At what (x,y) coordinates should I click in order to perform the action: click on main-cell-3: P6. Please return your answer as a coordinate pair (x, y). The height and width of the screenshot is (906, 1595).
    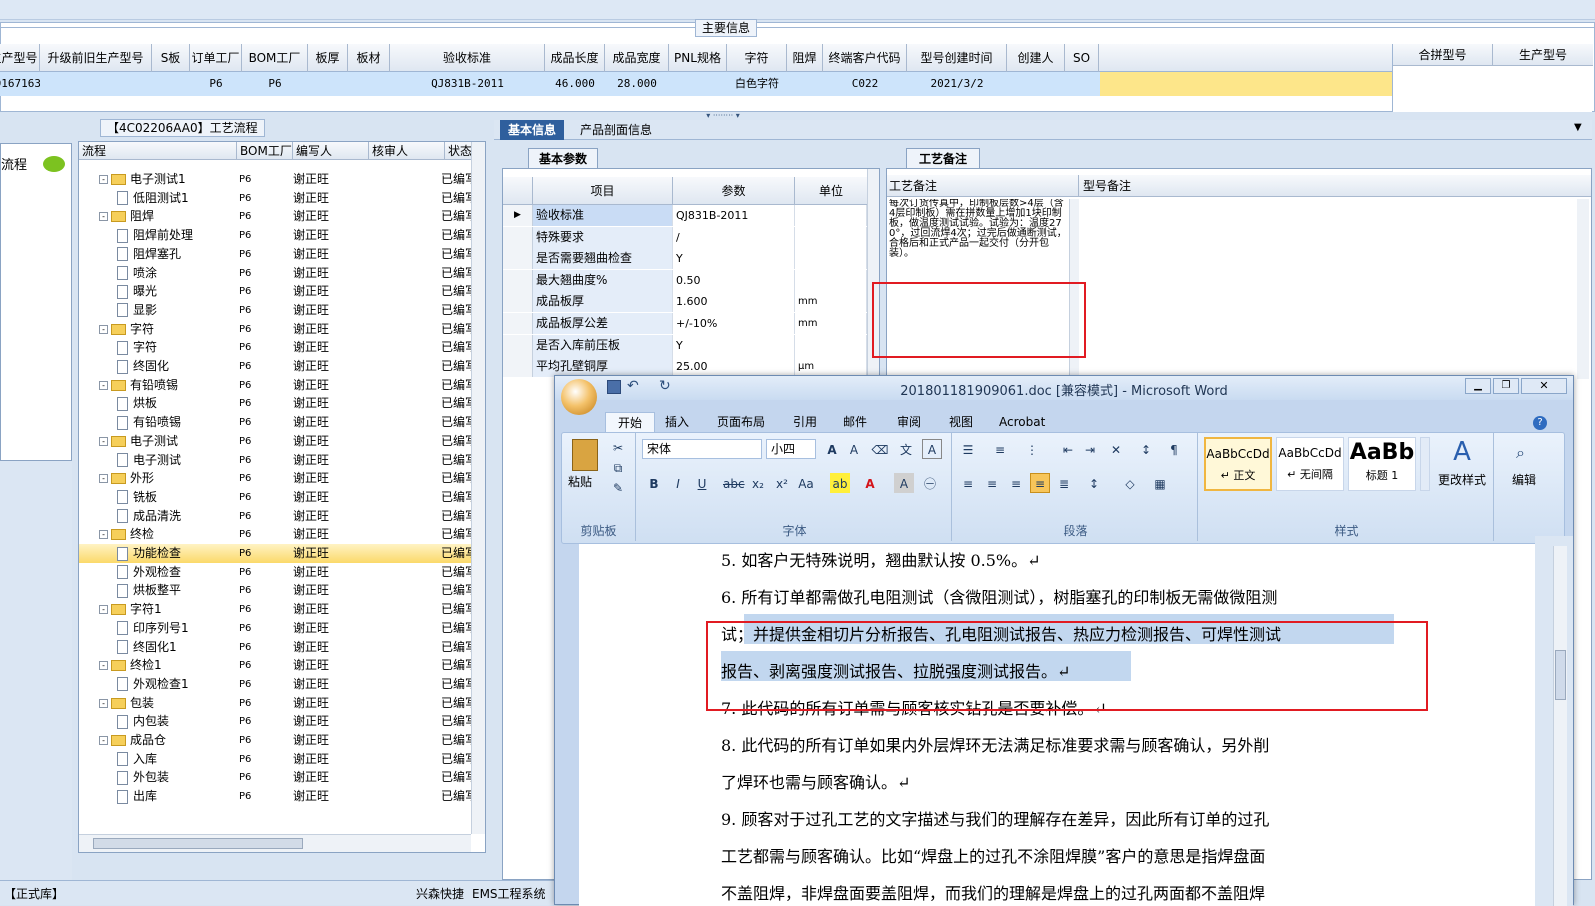
    Looking at the image, I should click on (216, 84).